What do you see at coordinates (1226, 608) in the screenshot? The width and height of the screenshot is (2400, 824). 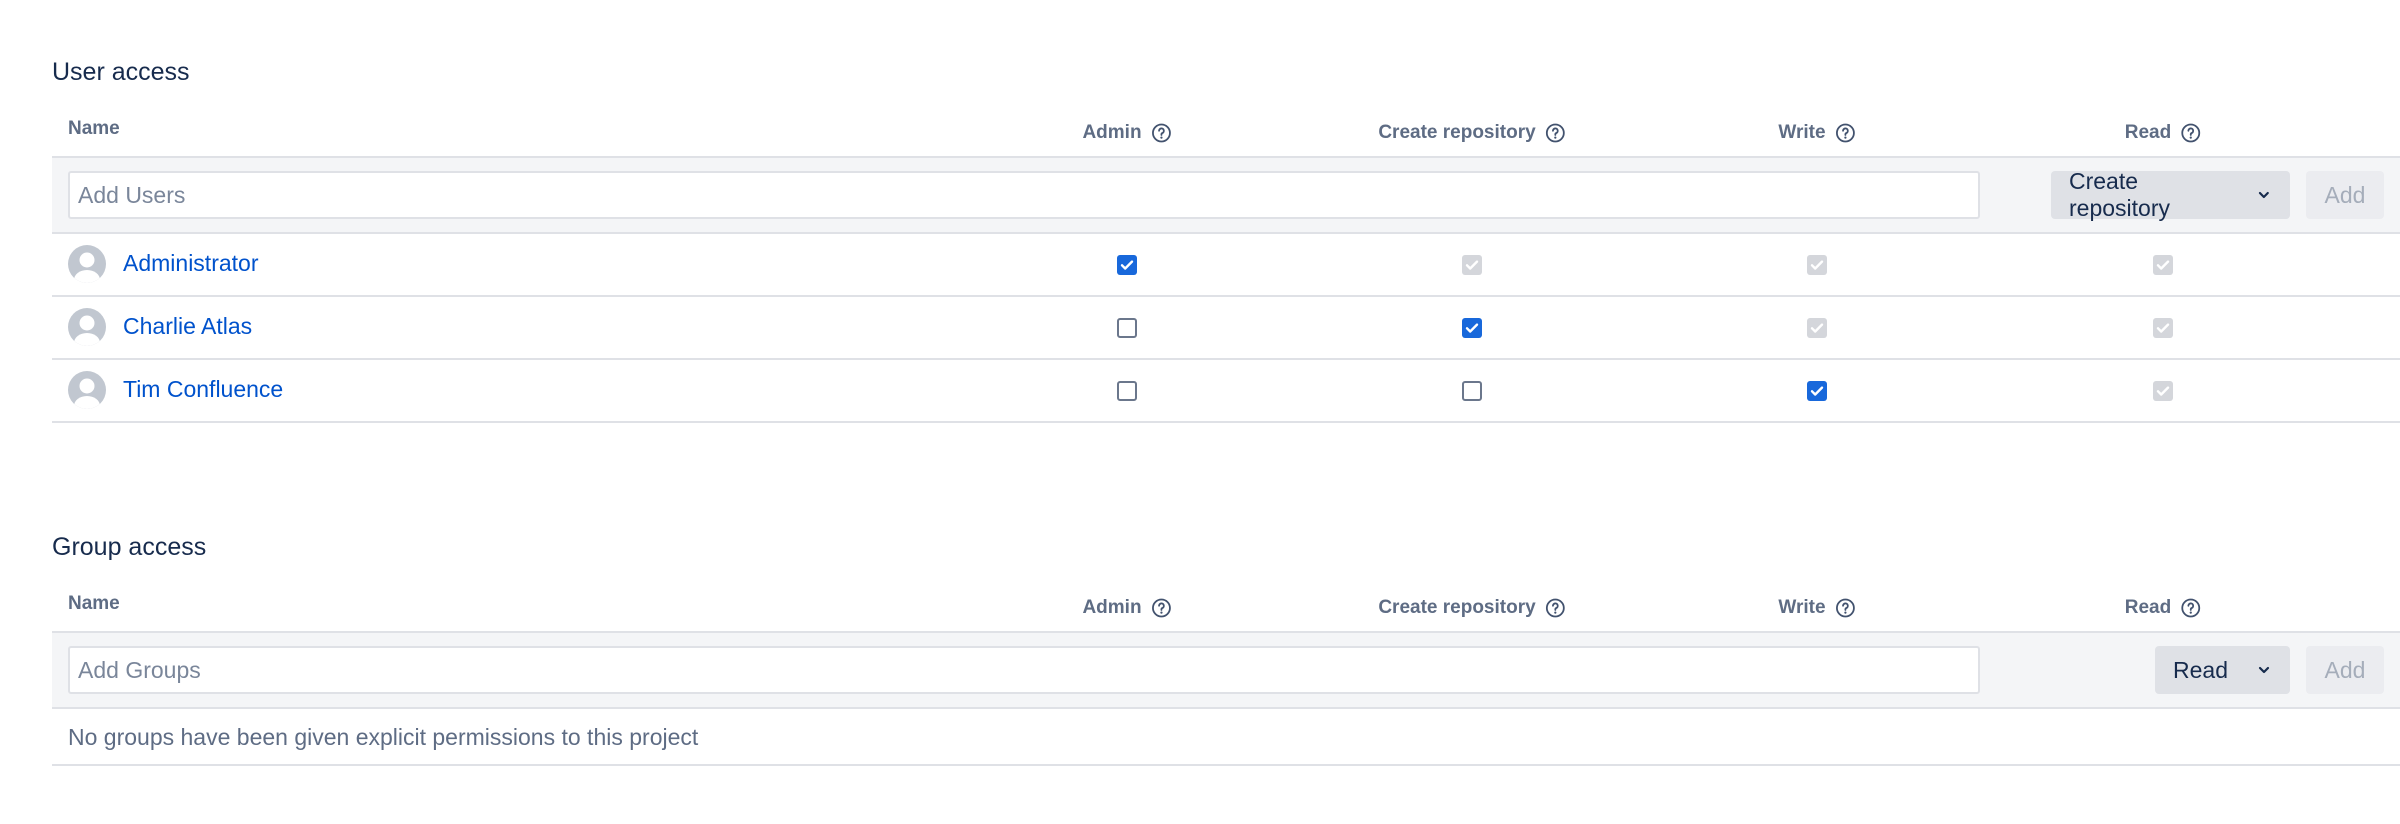 I see `group-table-header: Name Admin Create repository Write Read` at bounding box center [1226, 608].